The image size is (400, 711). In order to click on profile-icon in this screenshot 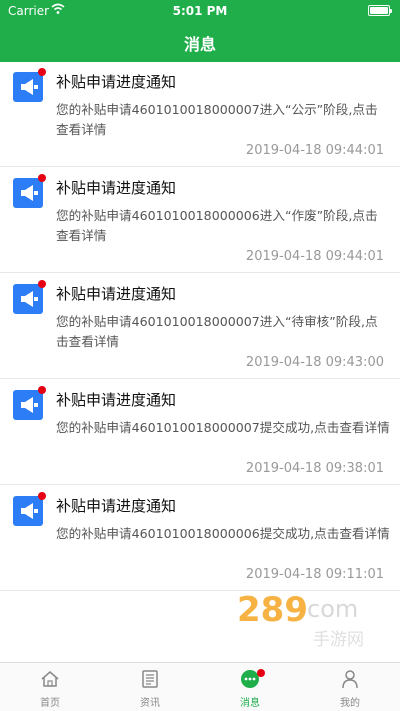, I will do `click(350, 679)`.